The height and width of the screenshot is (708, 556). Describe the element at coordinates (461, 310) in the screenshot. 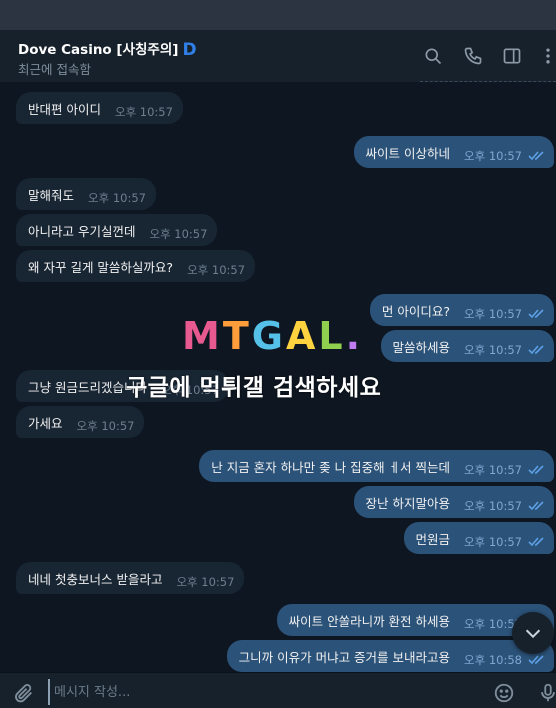

I see `message-outgoing: 먼 아이디요? 오후 10:57` at that location.